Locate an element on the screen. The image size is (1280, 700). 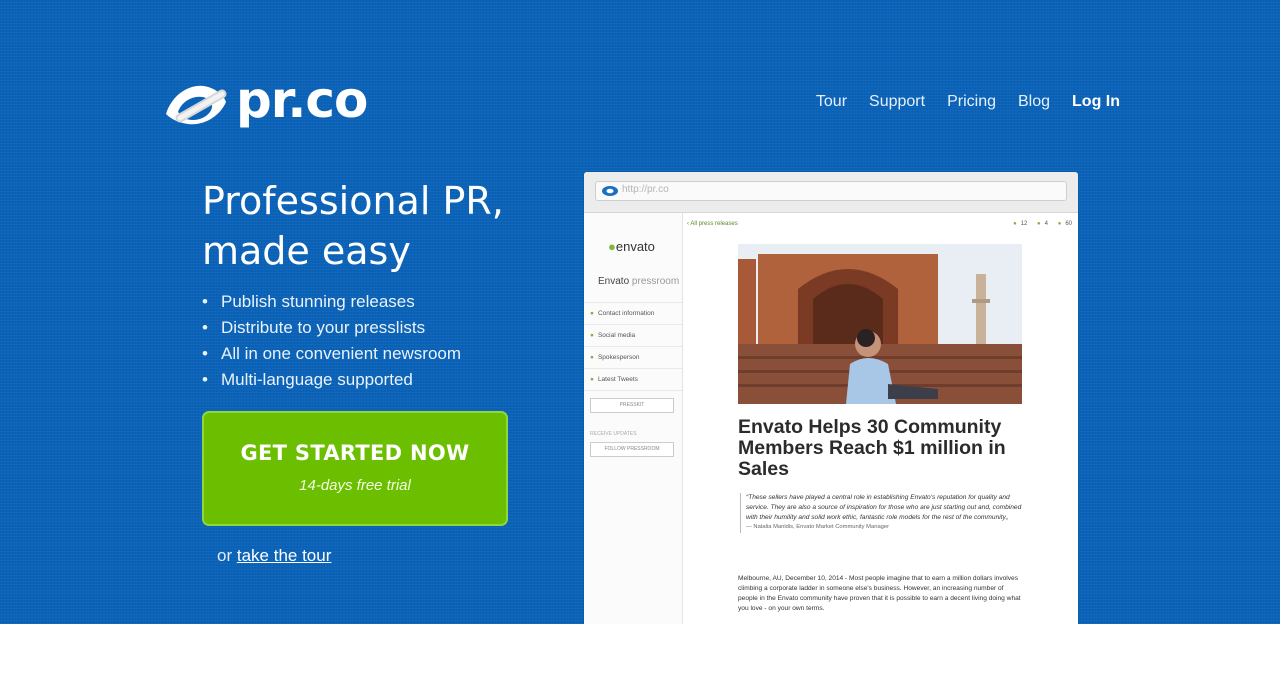
hero-headline: Professional PR, made easy is located at coordinates (382, 226).